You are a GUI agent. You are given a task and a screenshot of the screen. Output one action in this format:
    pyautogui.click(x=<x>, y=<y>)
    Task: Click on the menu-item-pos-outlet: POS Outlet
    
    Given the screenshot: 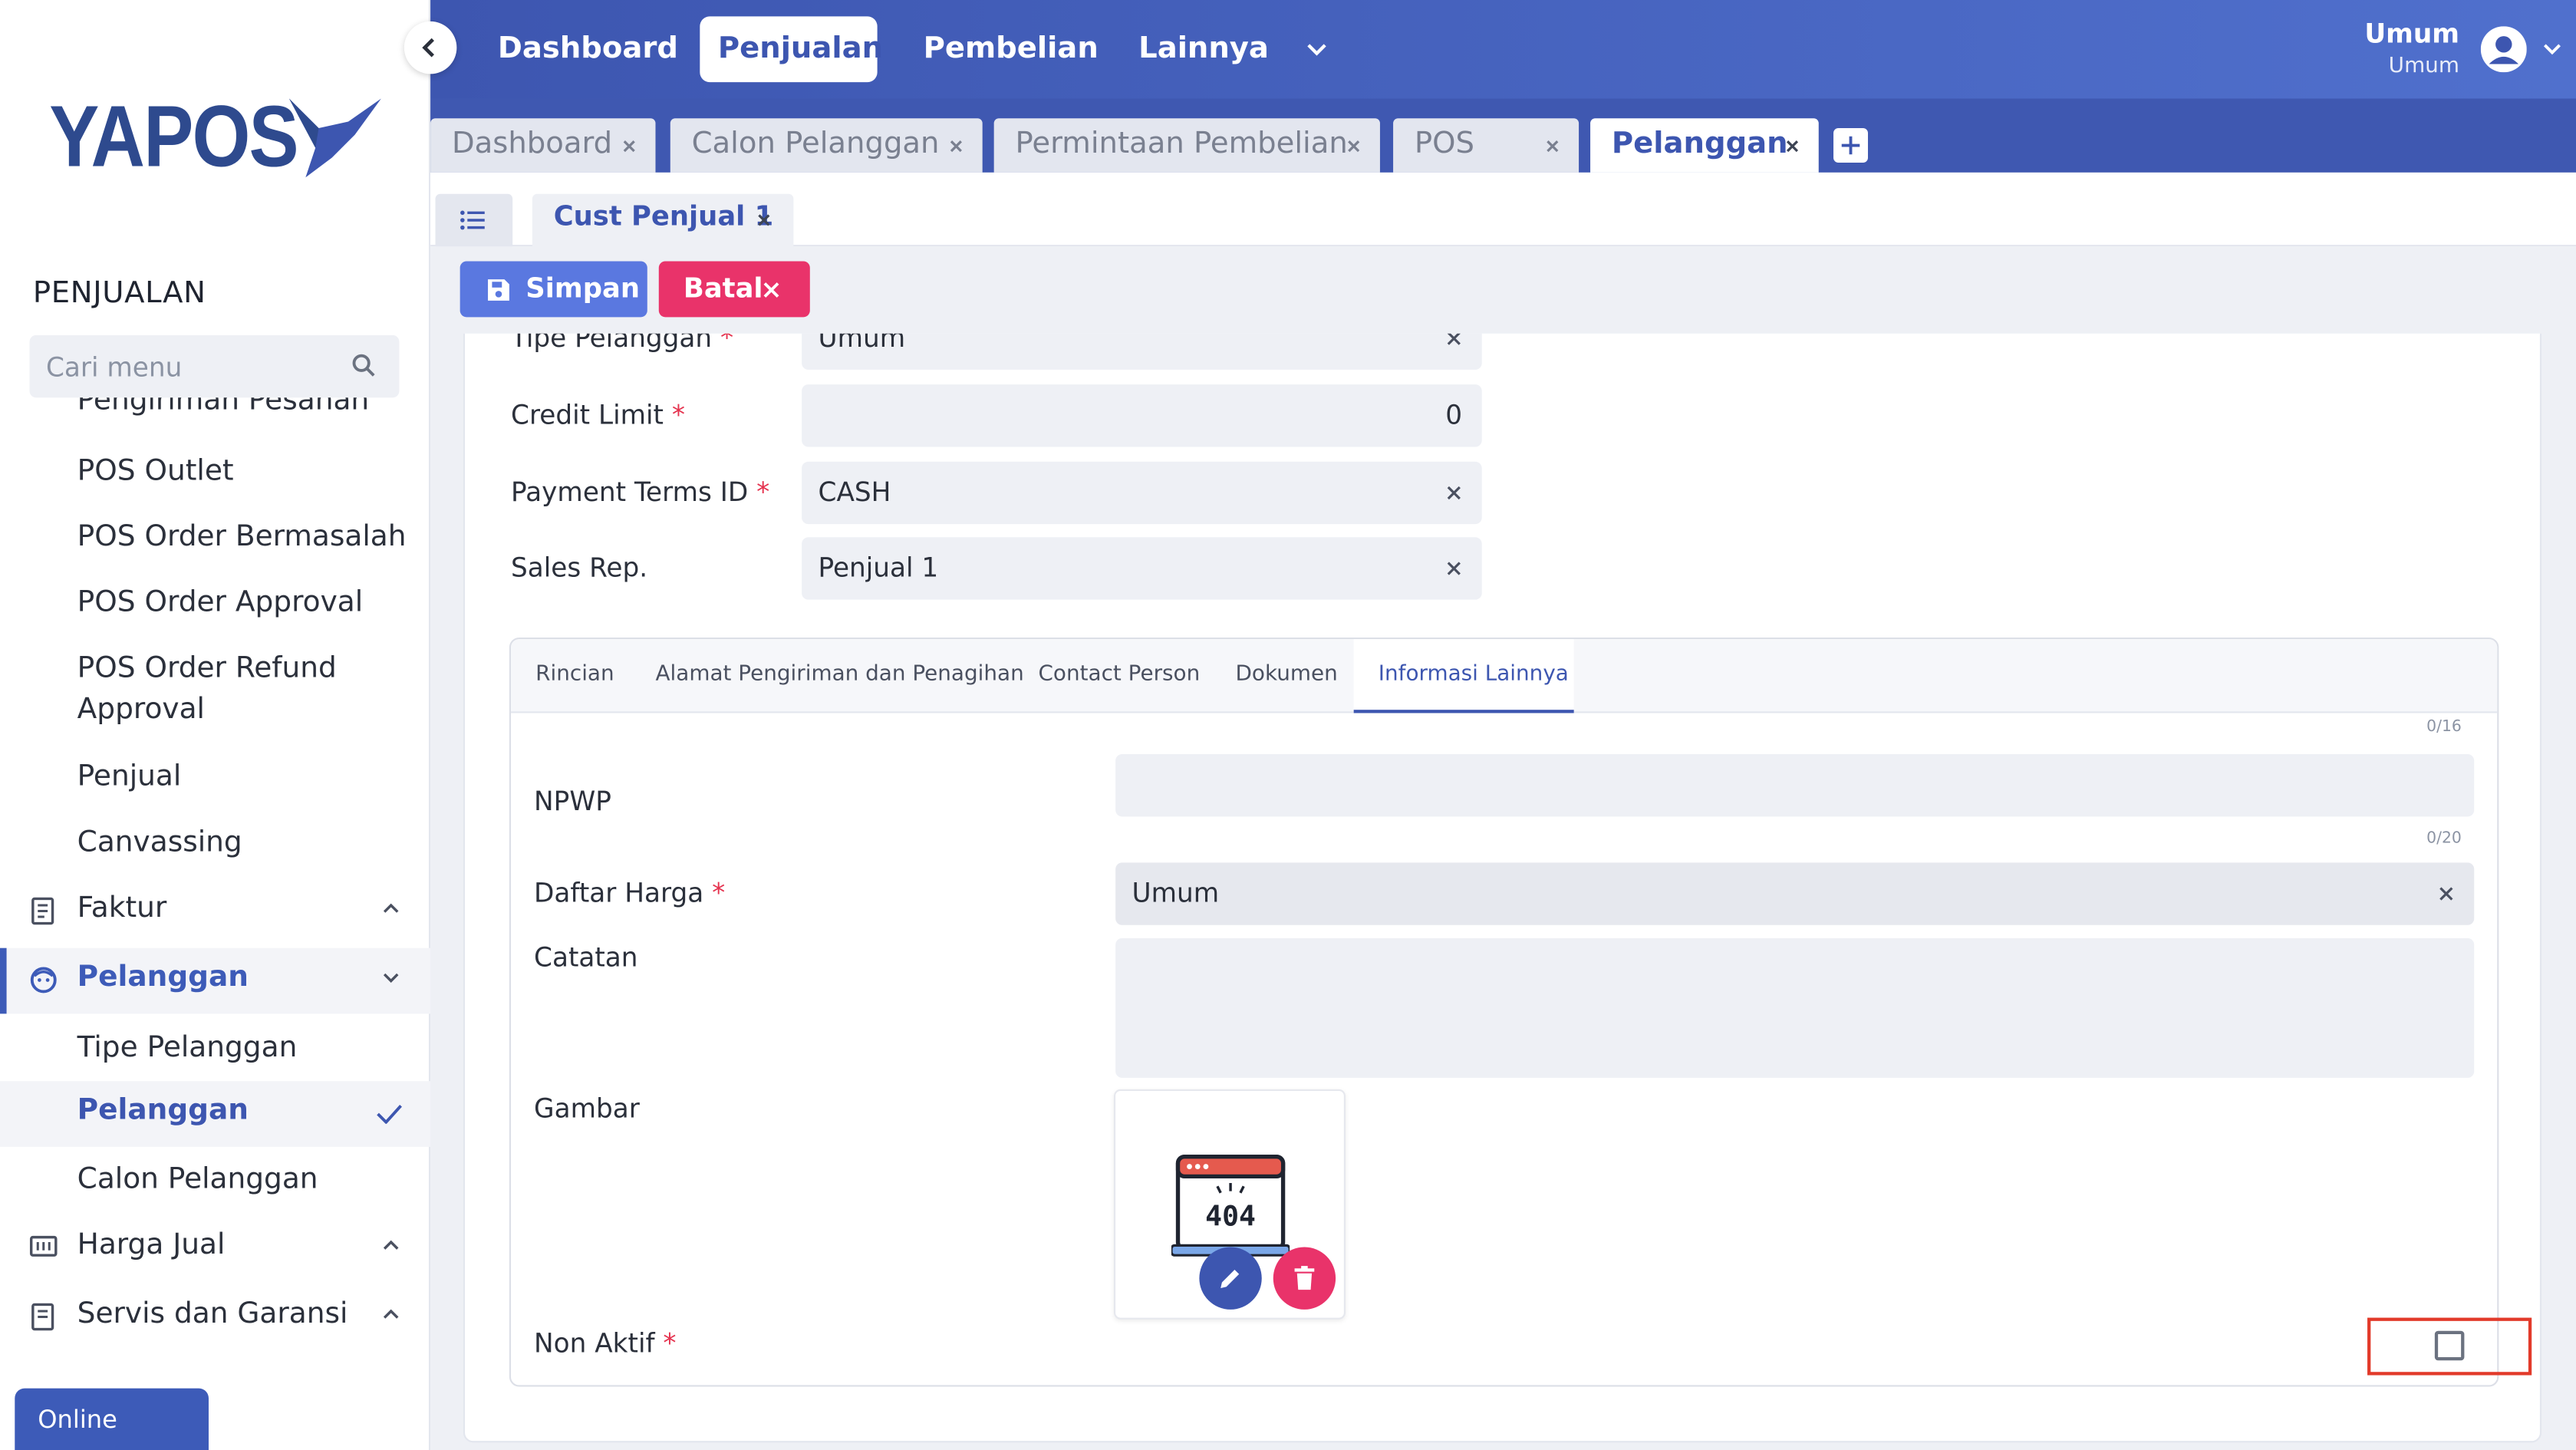 What is the action you would take?
    pyautogui.click(x=155, y=472)
    